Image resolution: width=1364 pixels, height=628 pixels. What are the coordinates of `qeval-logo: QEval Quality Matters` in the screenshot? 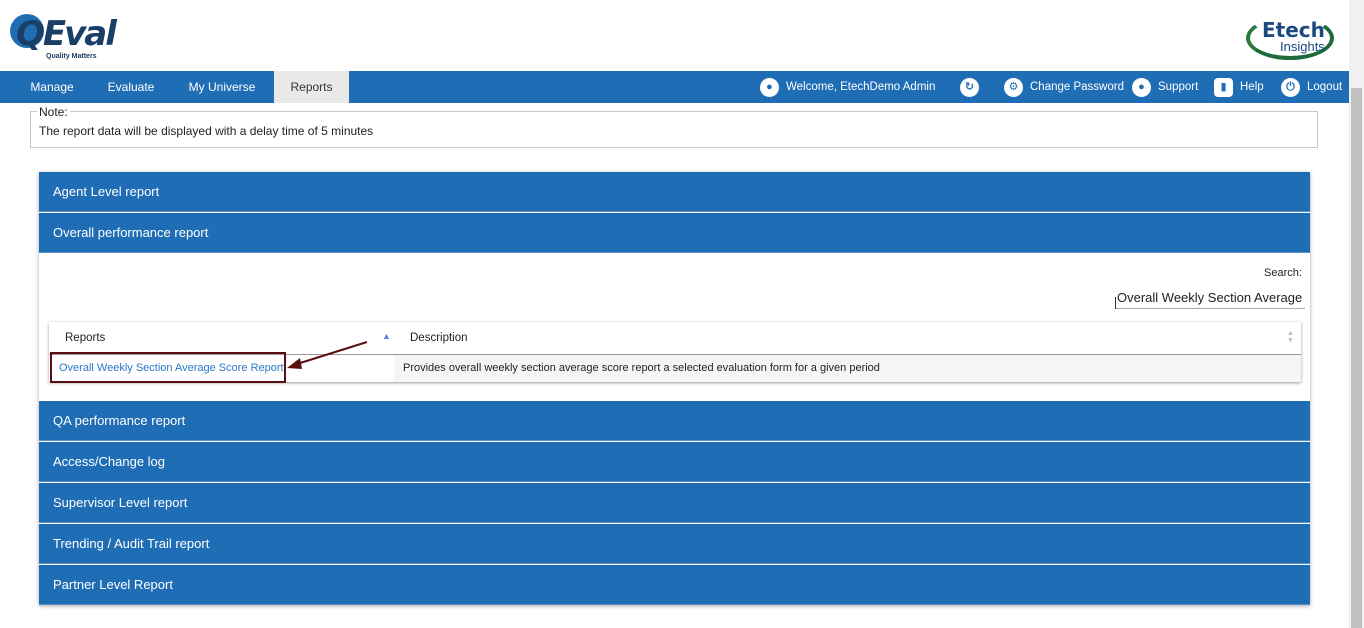 It's located at (63, 38).